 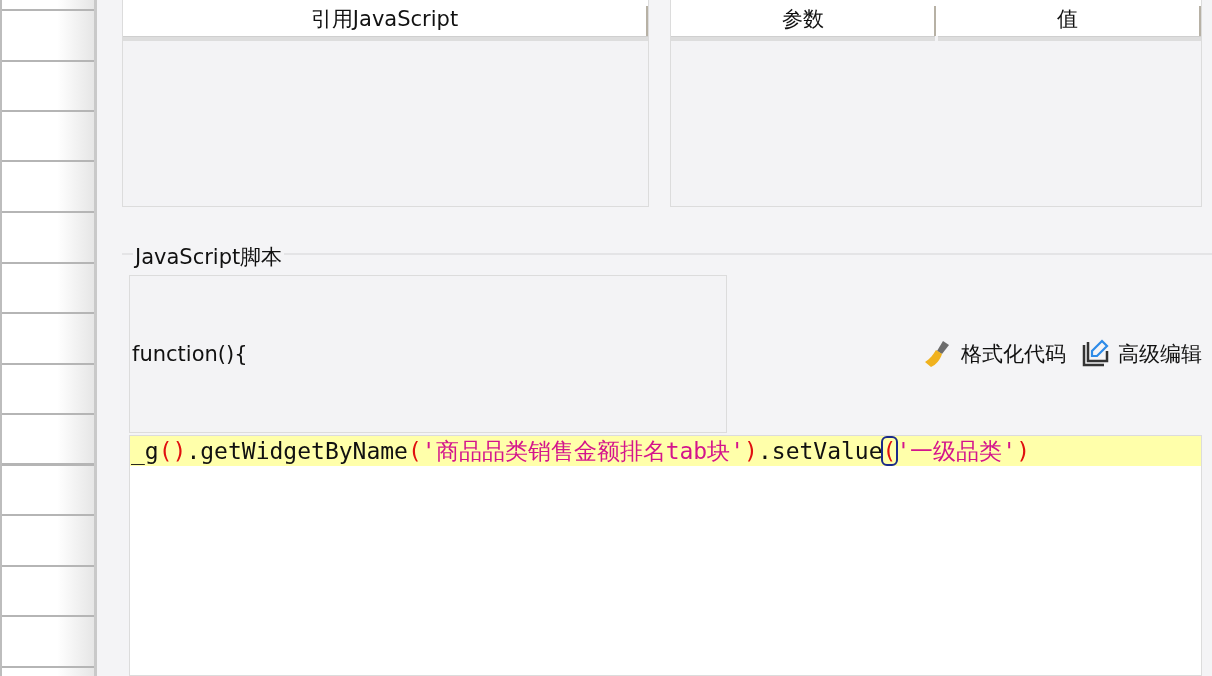 I want to click on edit-icon, so click(x=1095, y=354).